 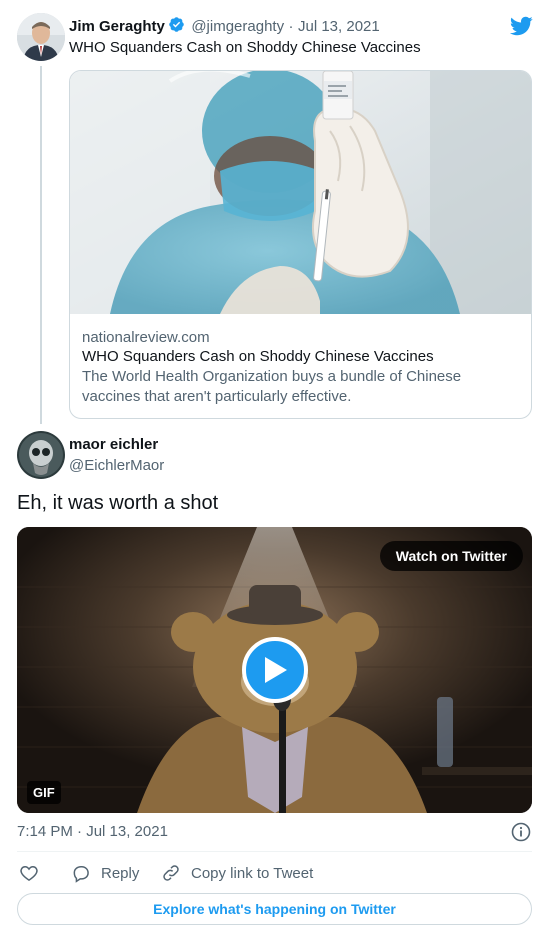 I want to click on copy-link-action: Copy link to Tweet, so click(x=237, y=873).